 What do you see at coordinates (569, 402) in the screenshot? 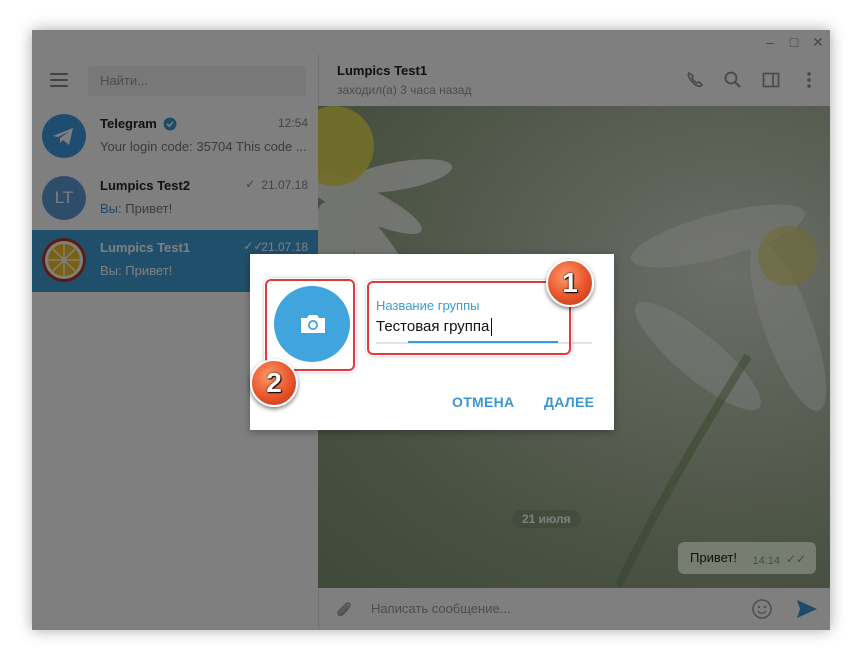
I see `next-button: ДАЛЕЕ` at bounding box center [569, 402].